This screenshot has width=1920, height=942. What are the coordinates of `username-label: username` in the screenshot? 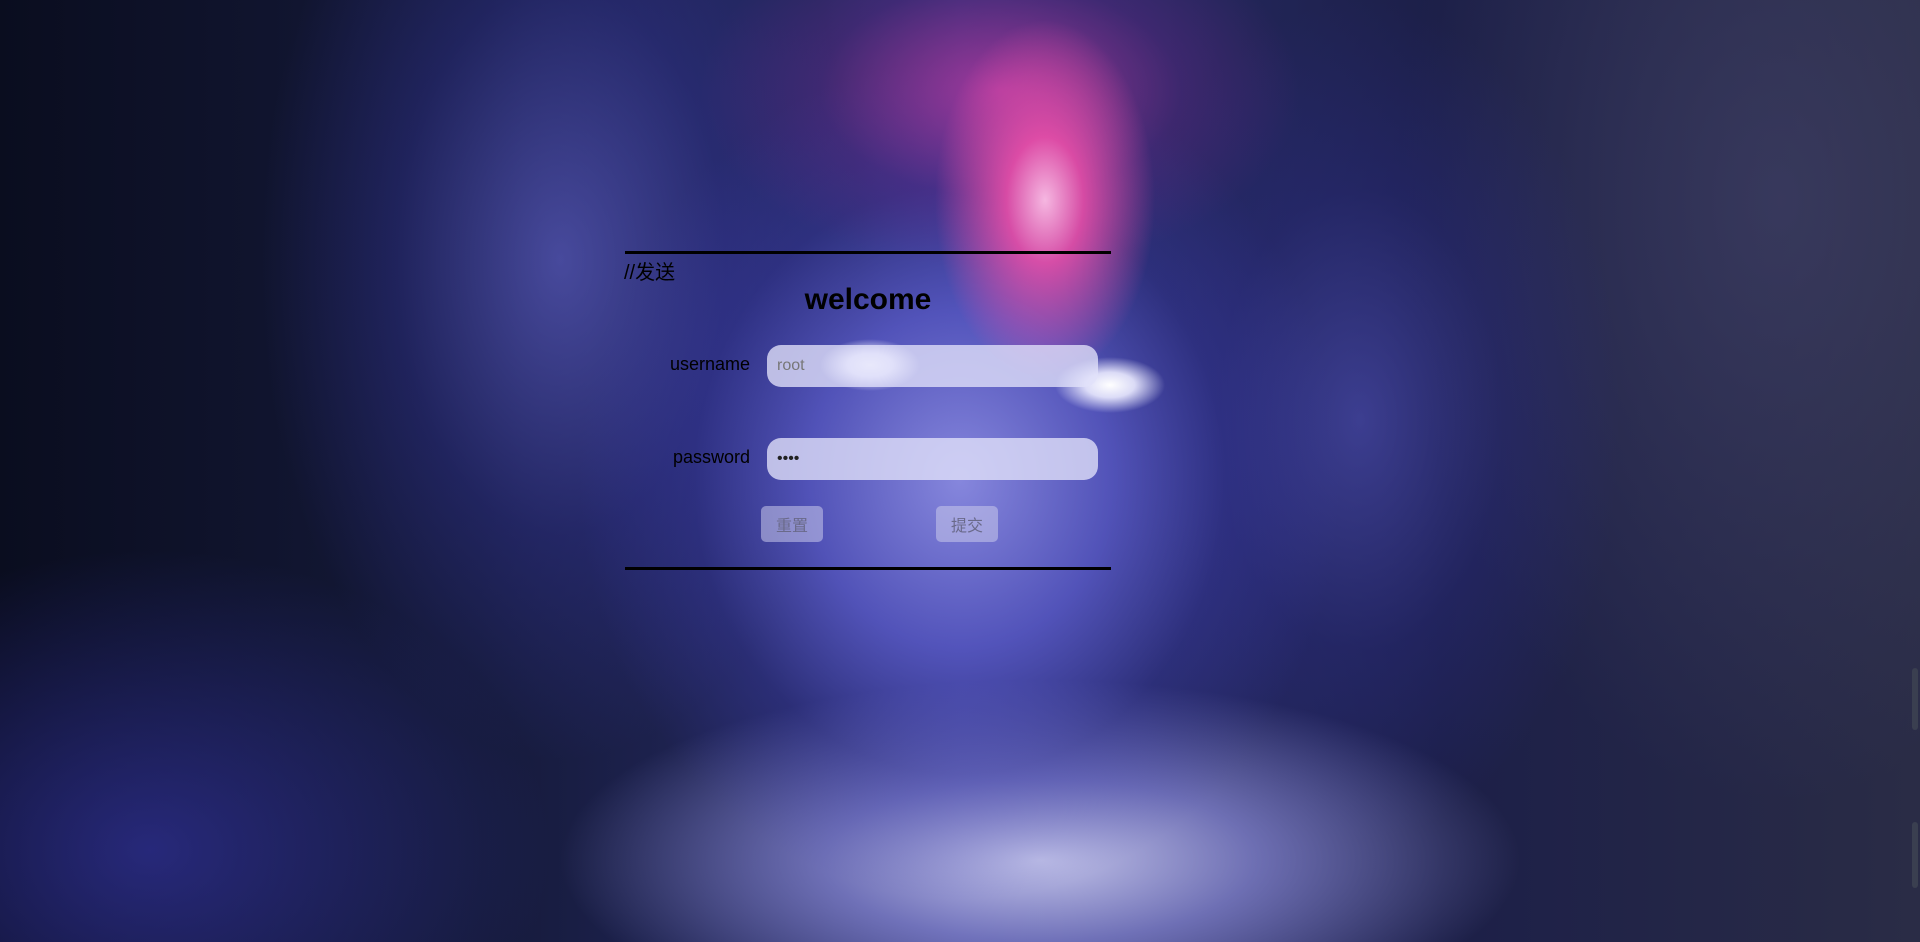 It's located at (709, 364).